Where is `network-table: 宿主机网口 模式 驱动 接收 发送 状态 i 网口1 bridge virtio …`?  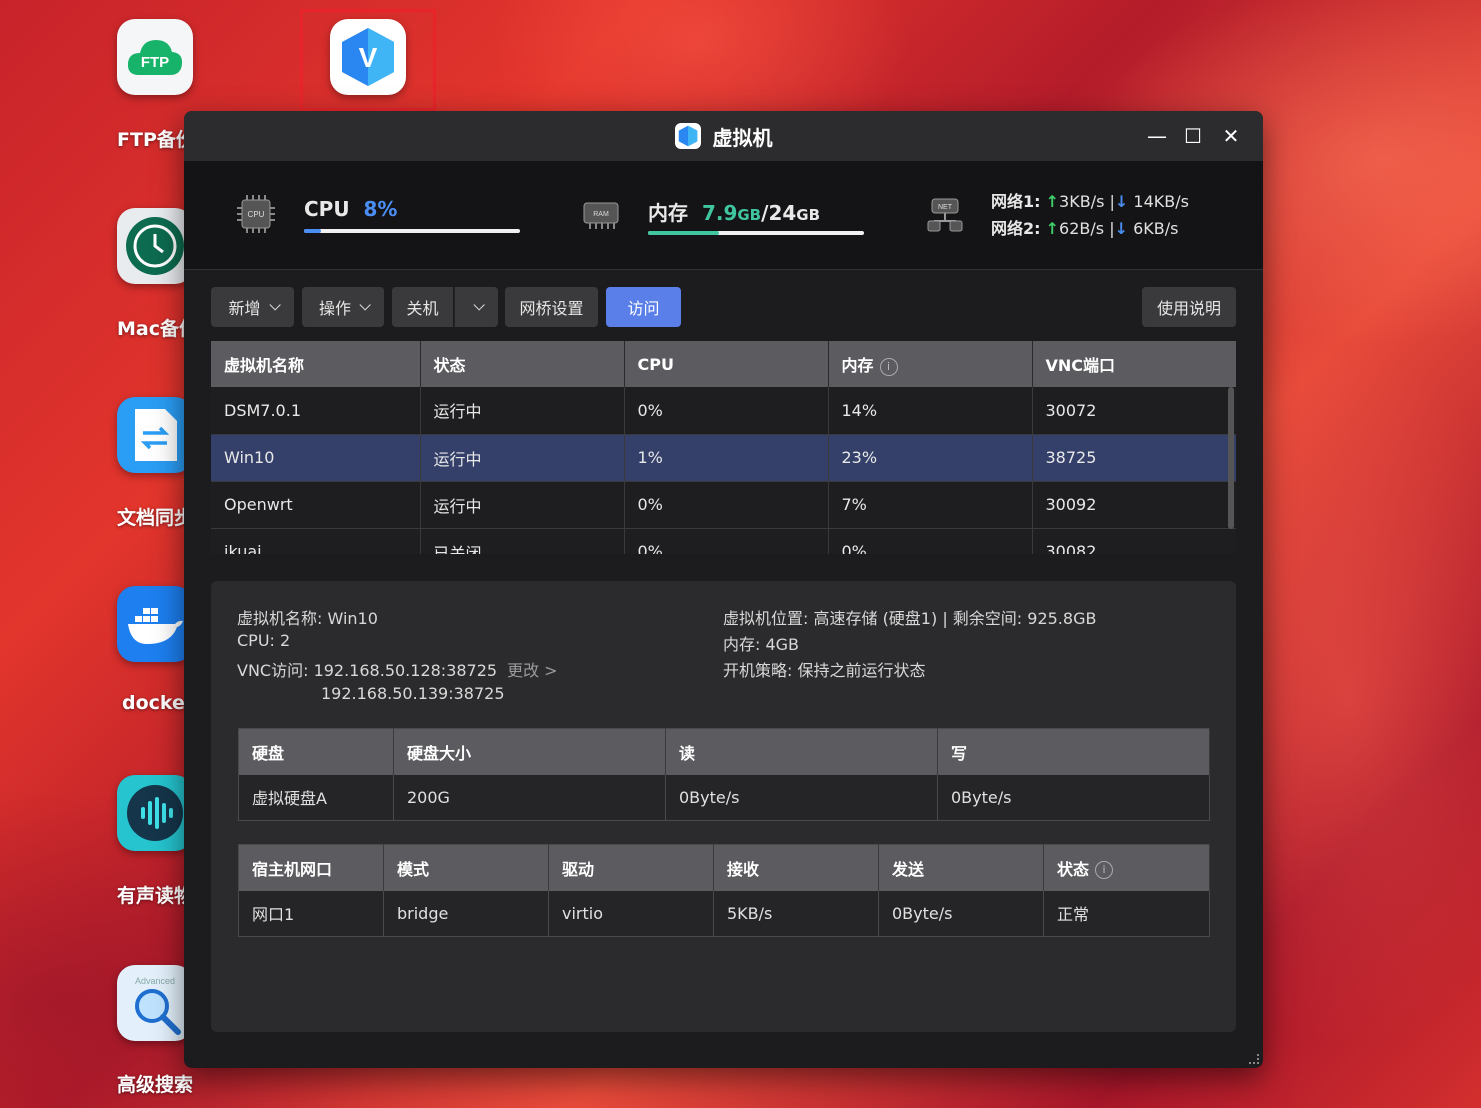
network-table: 宿主机网口 模式 驱动 接收 发送 状态 i 网口1 bridge virtio … is located at coordinates (724, 890).